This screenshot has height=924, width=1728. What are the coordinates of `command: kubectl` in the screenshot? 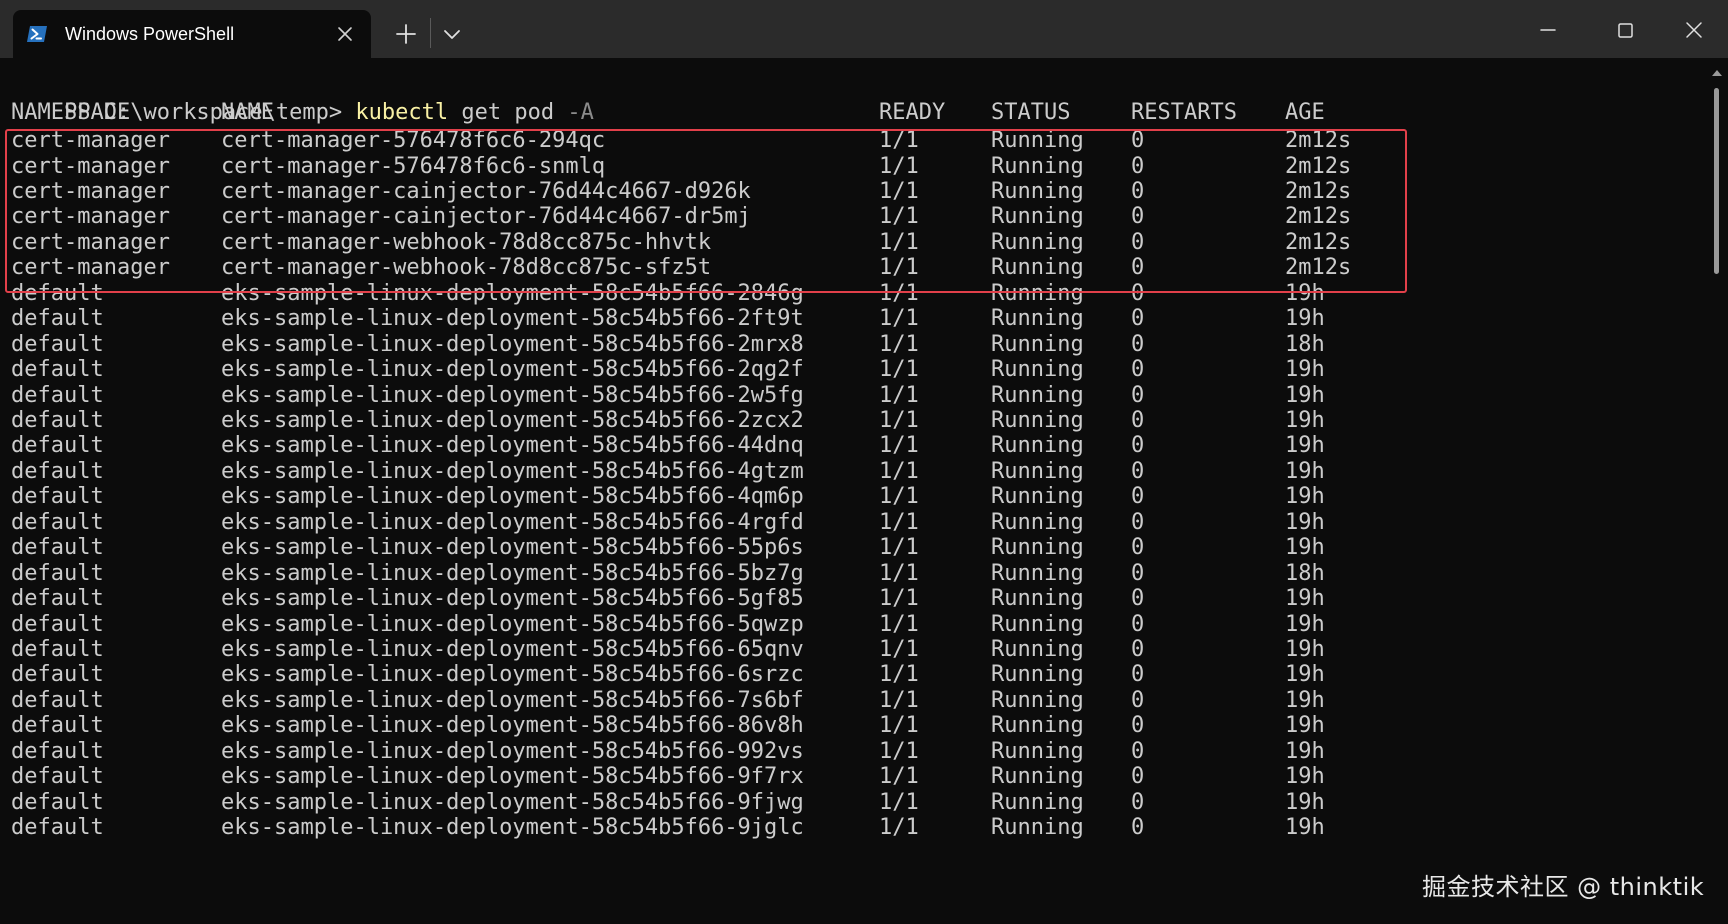 It's located at (402, 112).